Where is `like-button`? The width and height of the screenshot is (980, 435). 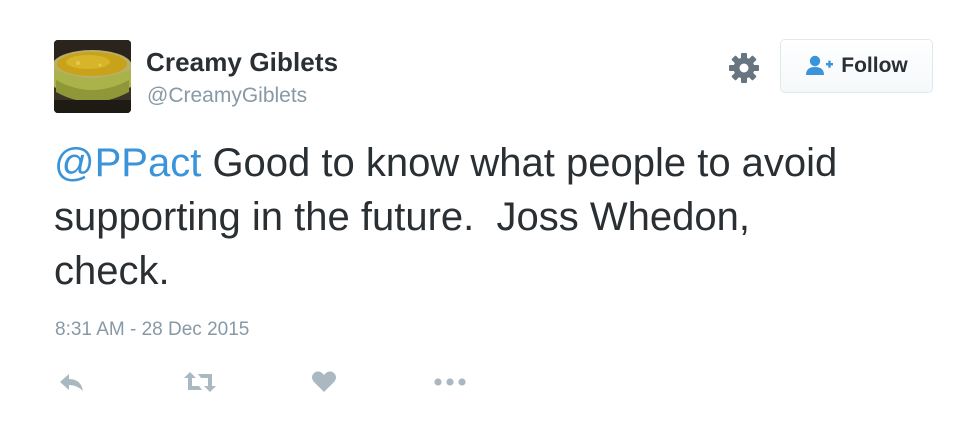
like-button is located at coordinates (324, 382).